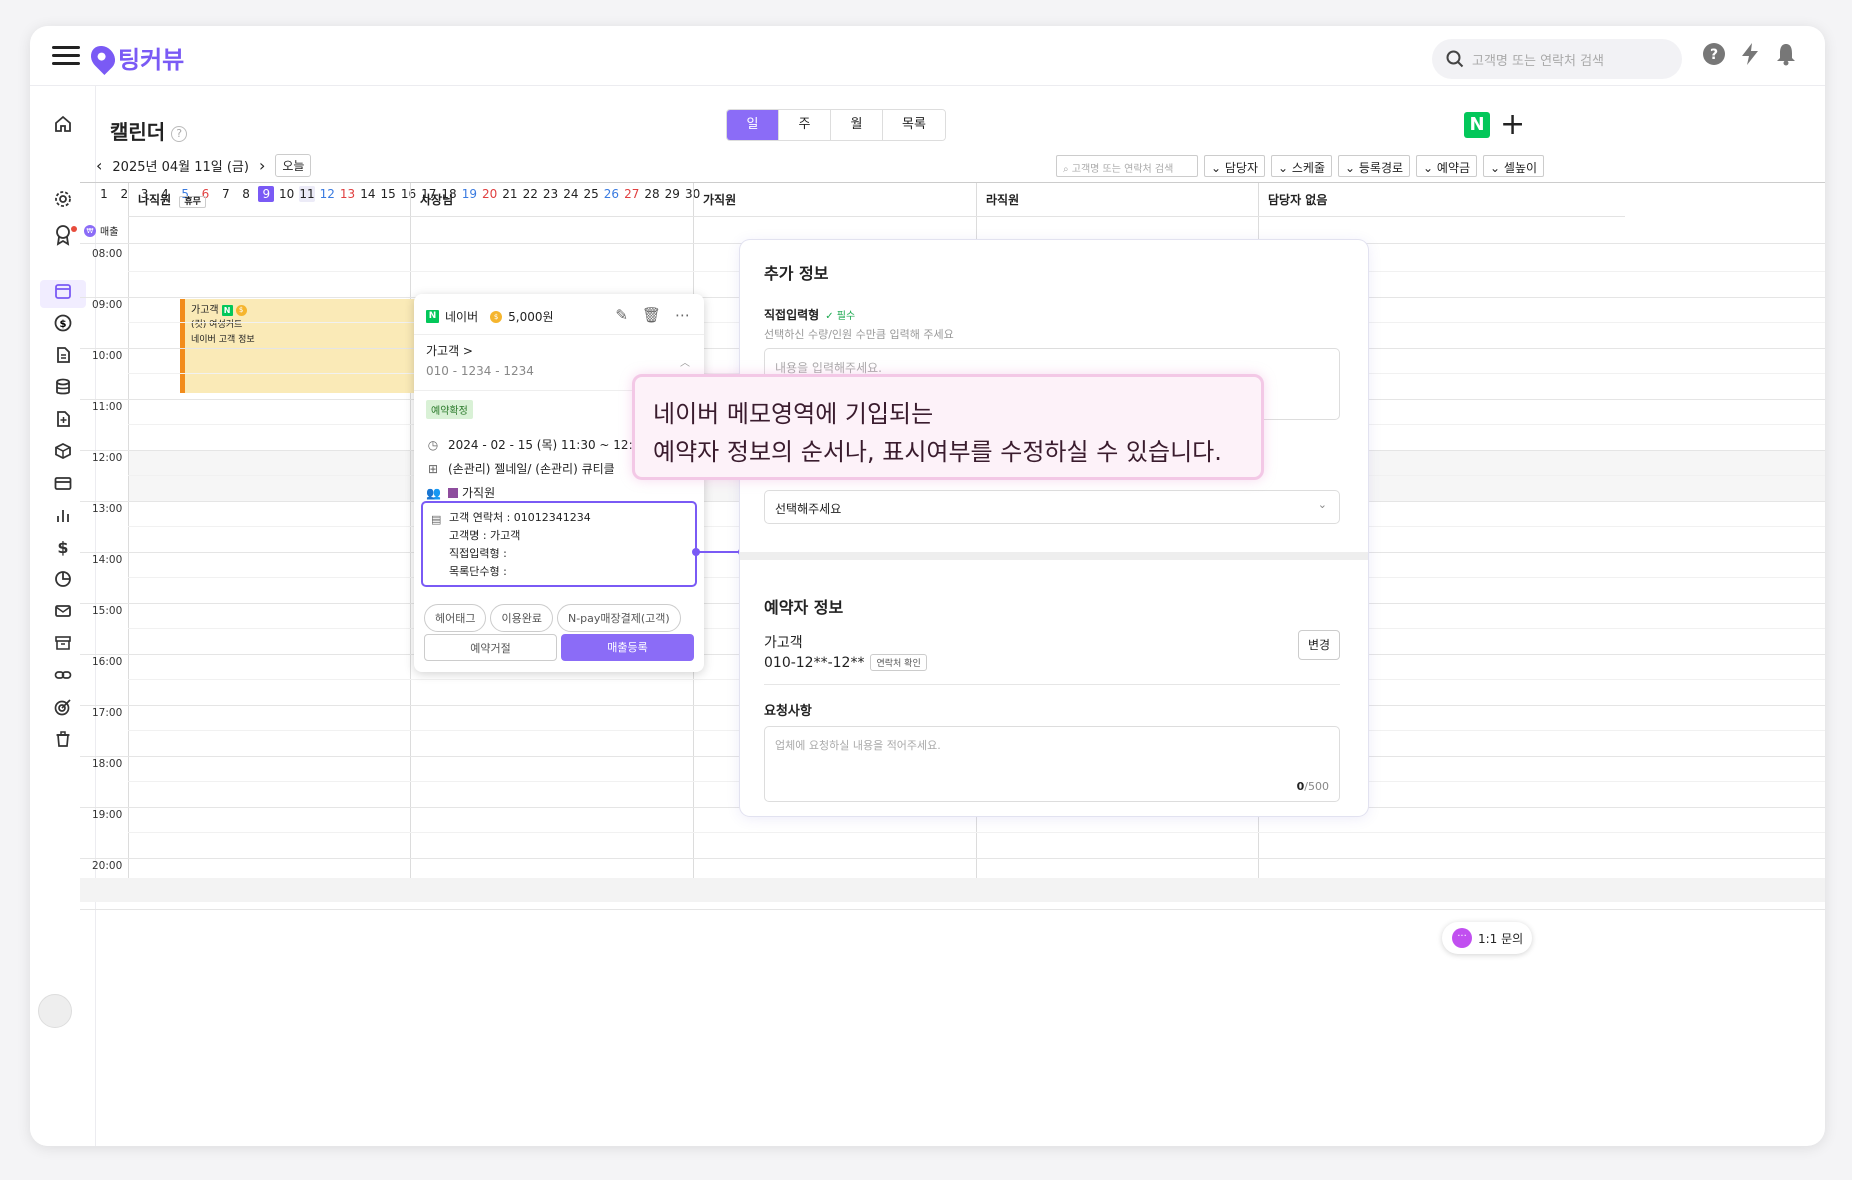 The image size is (1852, 1180). Describe the element at coordinates (462, 317) in the screenshot. I see `popup-source: 네이버` at that location.